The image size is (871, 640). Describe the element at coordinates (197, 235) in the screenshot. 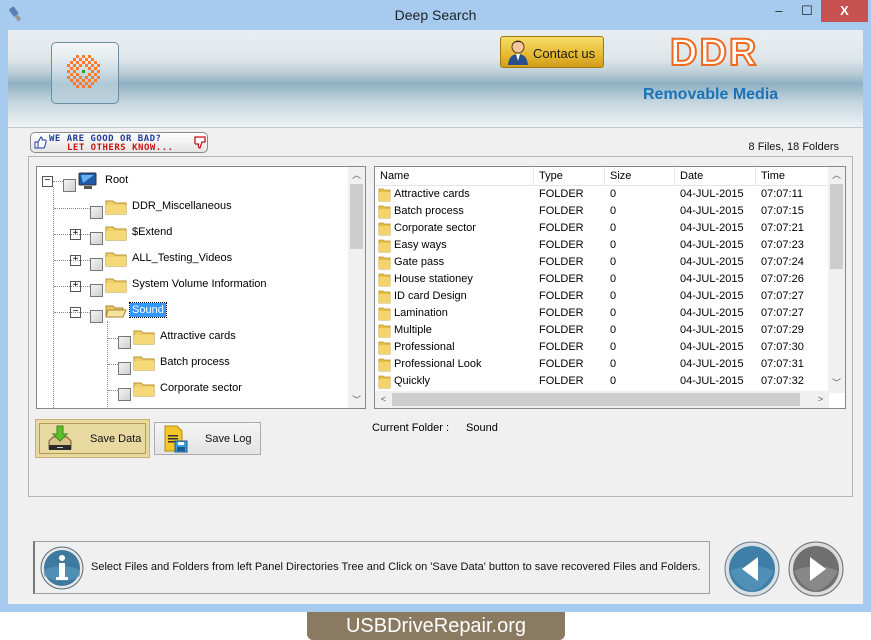

I see `tree-node: + $Extend` at that location.